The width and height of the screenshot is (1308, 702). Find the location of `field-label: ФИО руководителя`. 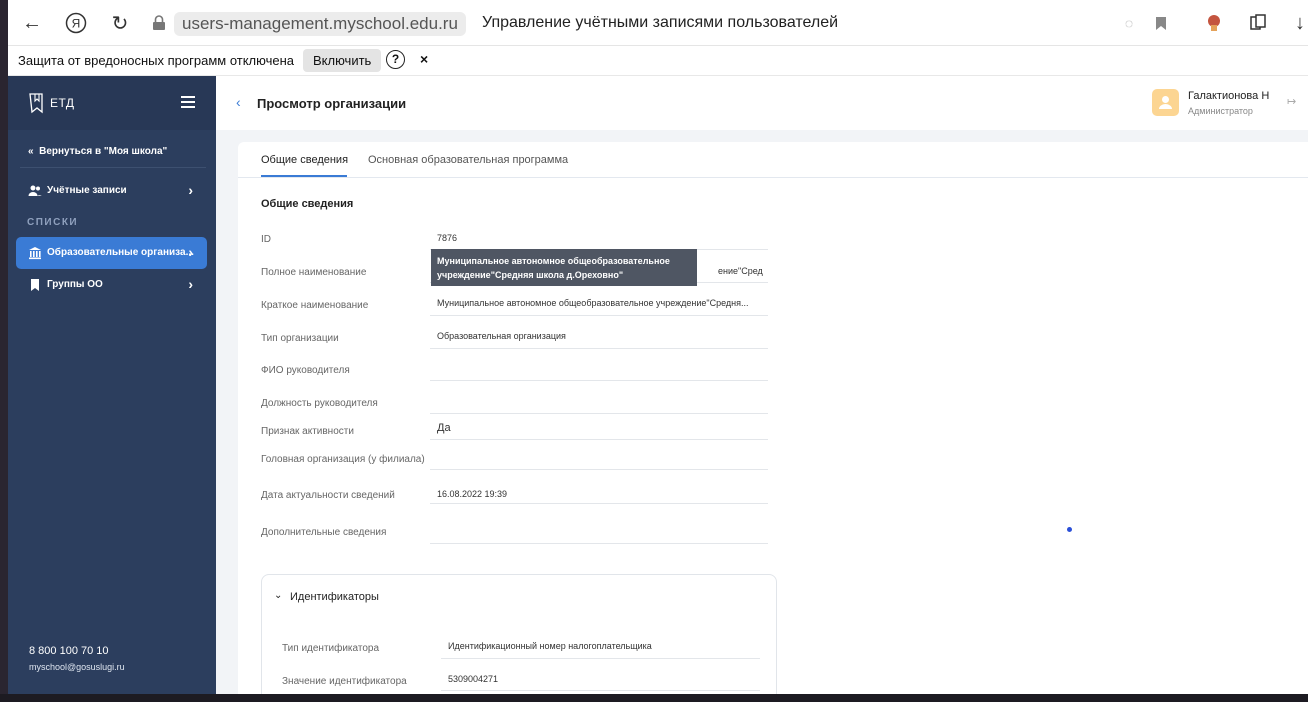

field-label: ФИО руководителя is located at coordinates (305, 370).